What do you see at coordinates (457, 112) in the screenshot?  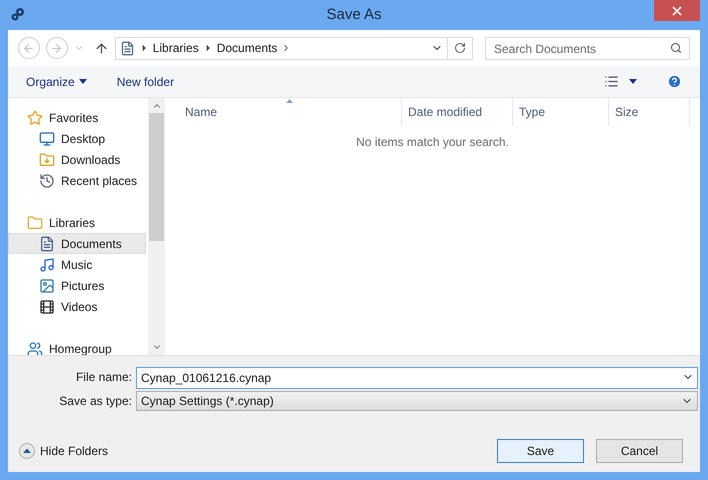 I see `column-header: Date modified` at bounding box center [457, 112].